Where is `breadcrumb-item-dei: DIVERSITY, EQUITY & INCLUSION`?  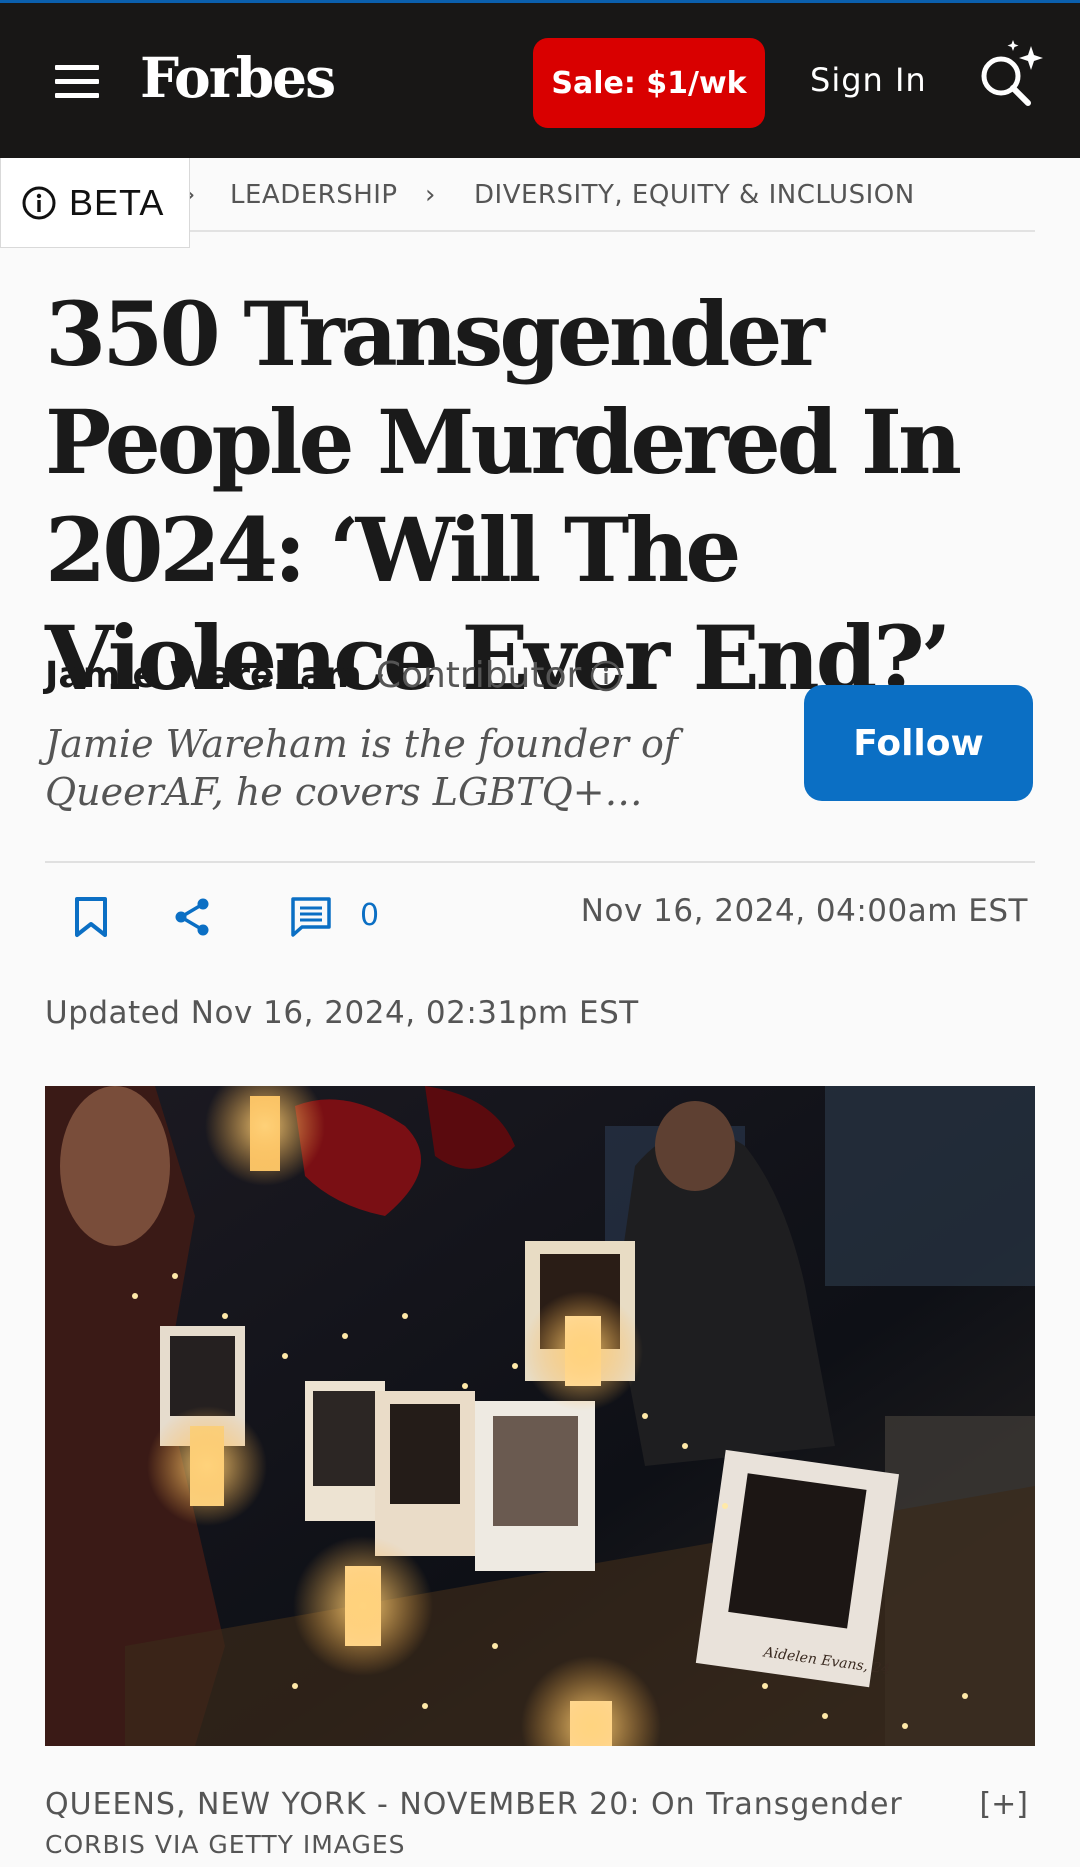 breadcrumb-item-dei: DIVERSITY, EQUITY & INCLUSION is located at coordinates (694, 195).